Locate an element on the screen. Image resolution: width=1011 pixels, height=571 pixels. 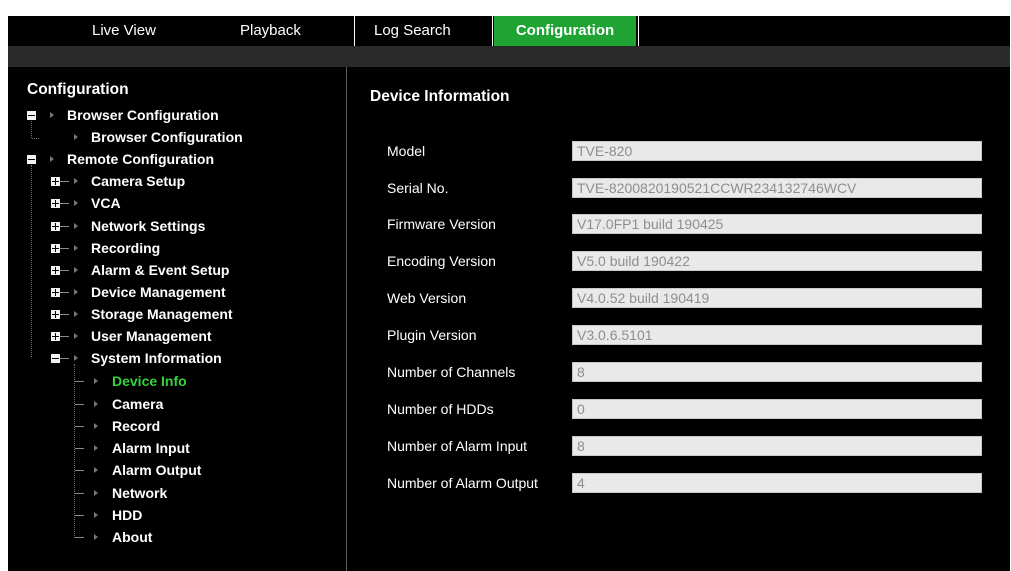
tree-item-label: Browser Configuration is located at coordinates (143, 115).